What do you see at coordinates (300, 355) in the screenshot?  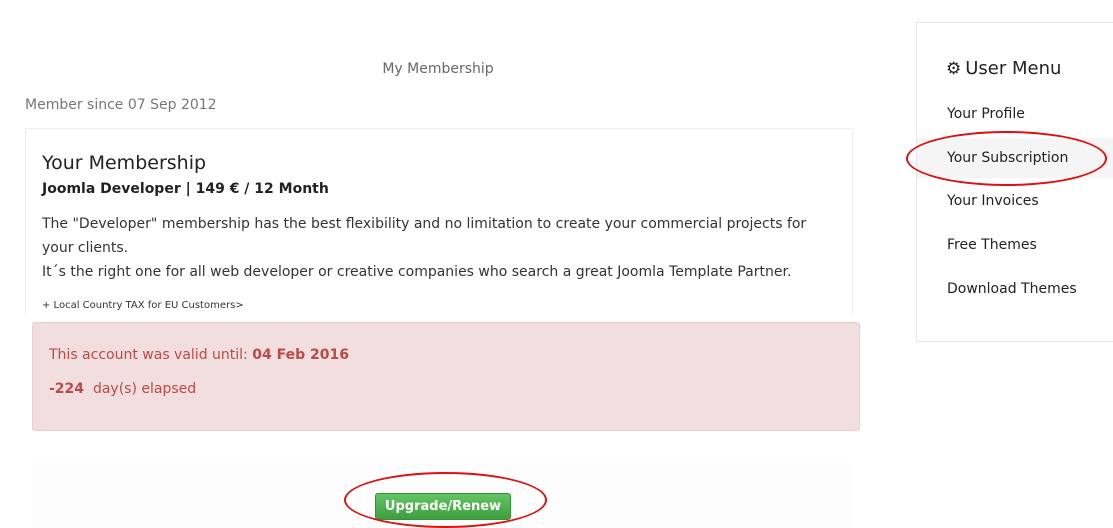 I see `valid-until-date: 04 Feb 2016` at bounding box center [300, 355].